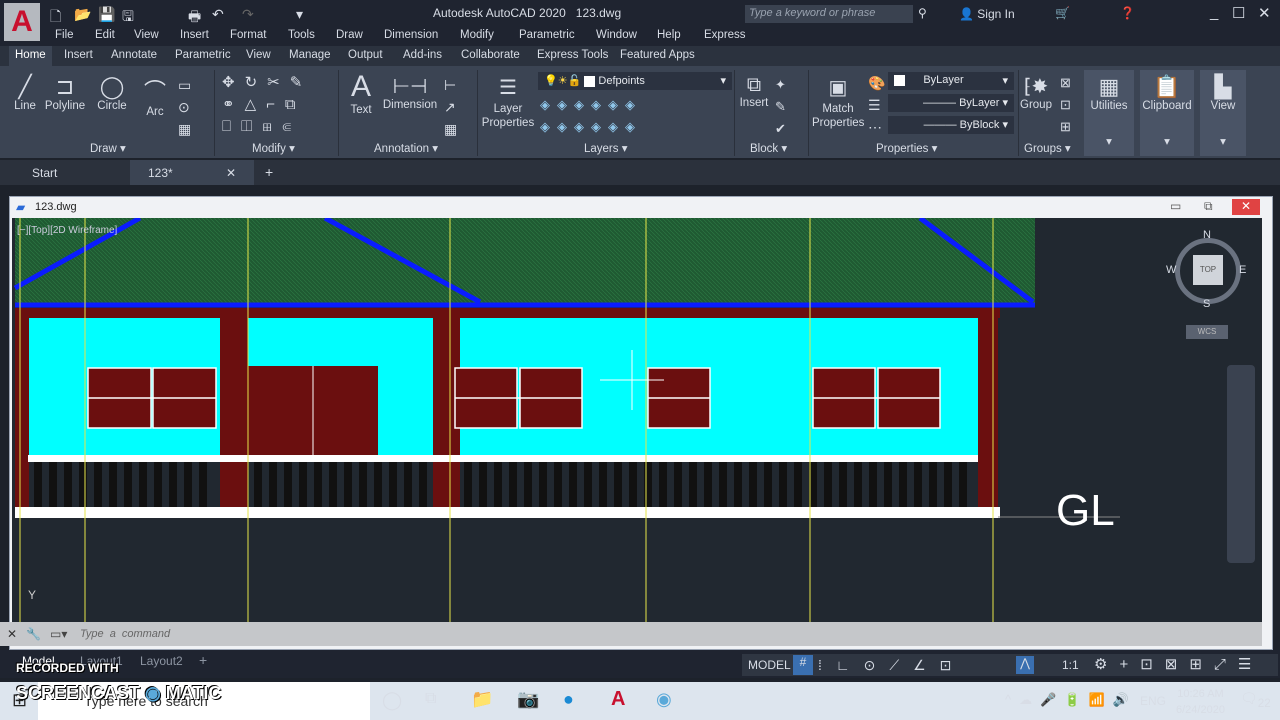  I want to click on drawing-minimize-button: ▭, so click(1175, 206).